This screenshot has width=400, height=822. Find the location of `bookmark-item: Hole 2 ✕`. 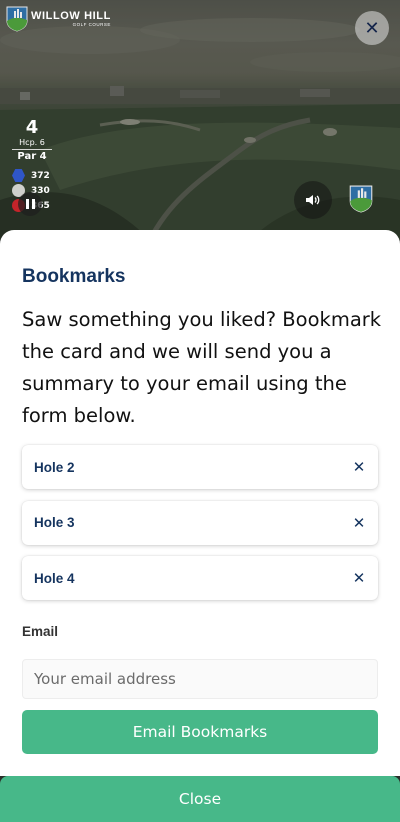

bookmark-item: Hole 2 ✕ is located at coordinates (200, 467).